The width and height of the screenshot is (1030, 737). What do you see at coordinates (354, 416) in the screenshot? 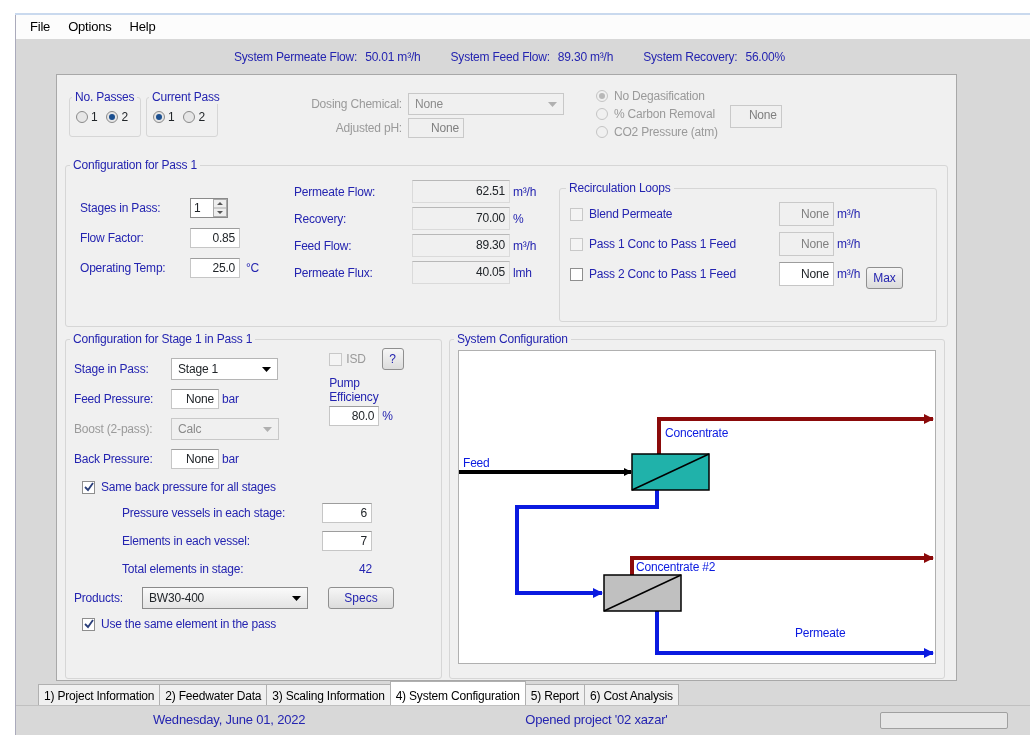
I see `input-field: 80.0` at bounding box center [354, 416].